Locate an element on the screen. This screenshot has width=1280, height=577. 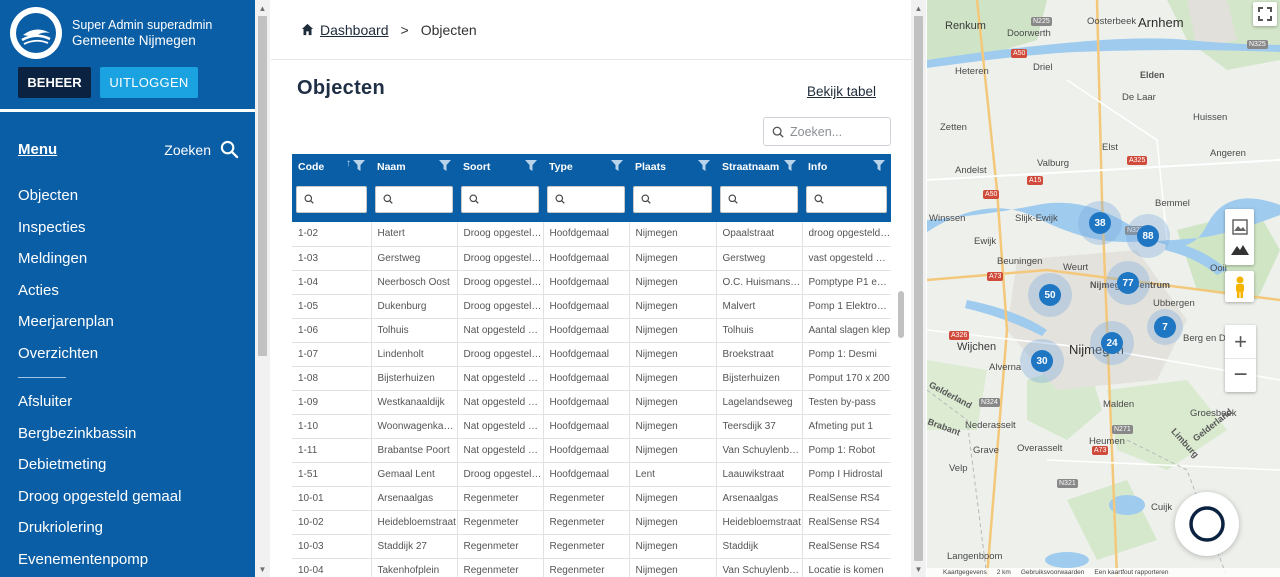
column-filter-input-plaats is located at coordinates (672, 199).